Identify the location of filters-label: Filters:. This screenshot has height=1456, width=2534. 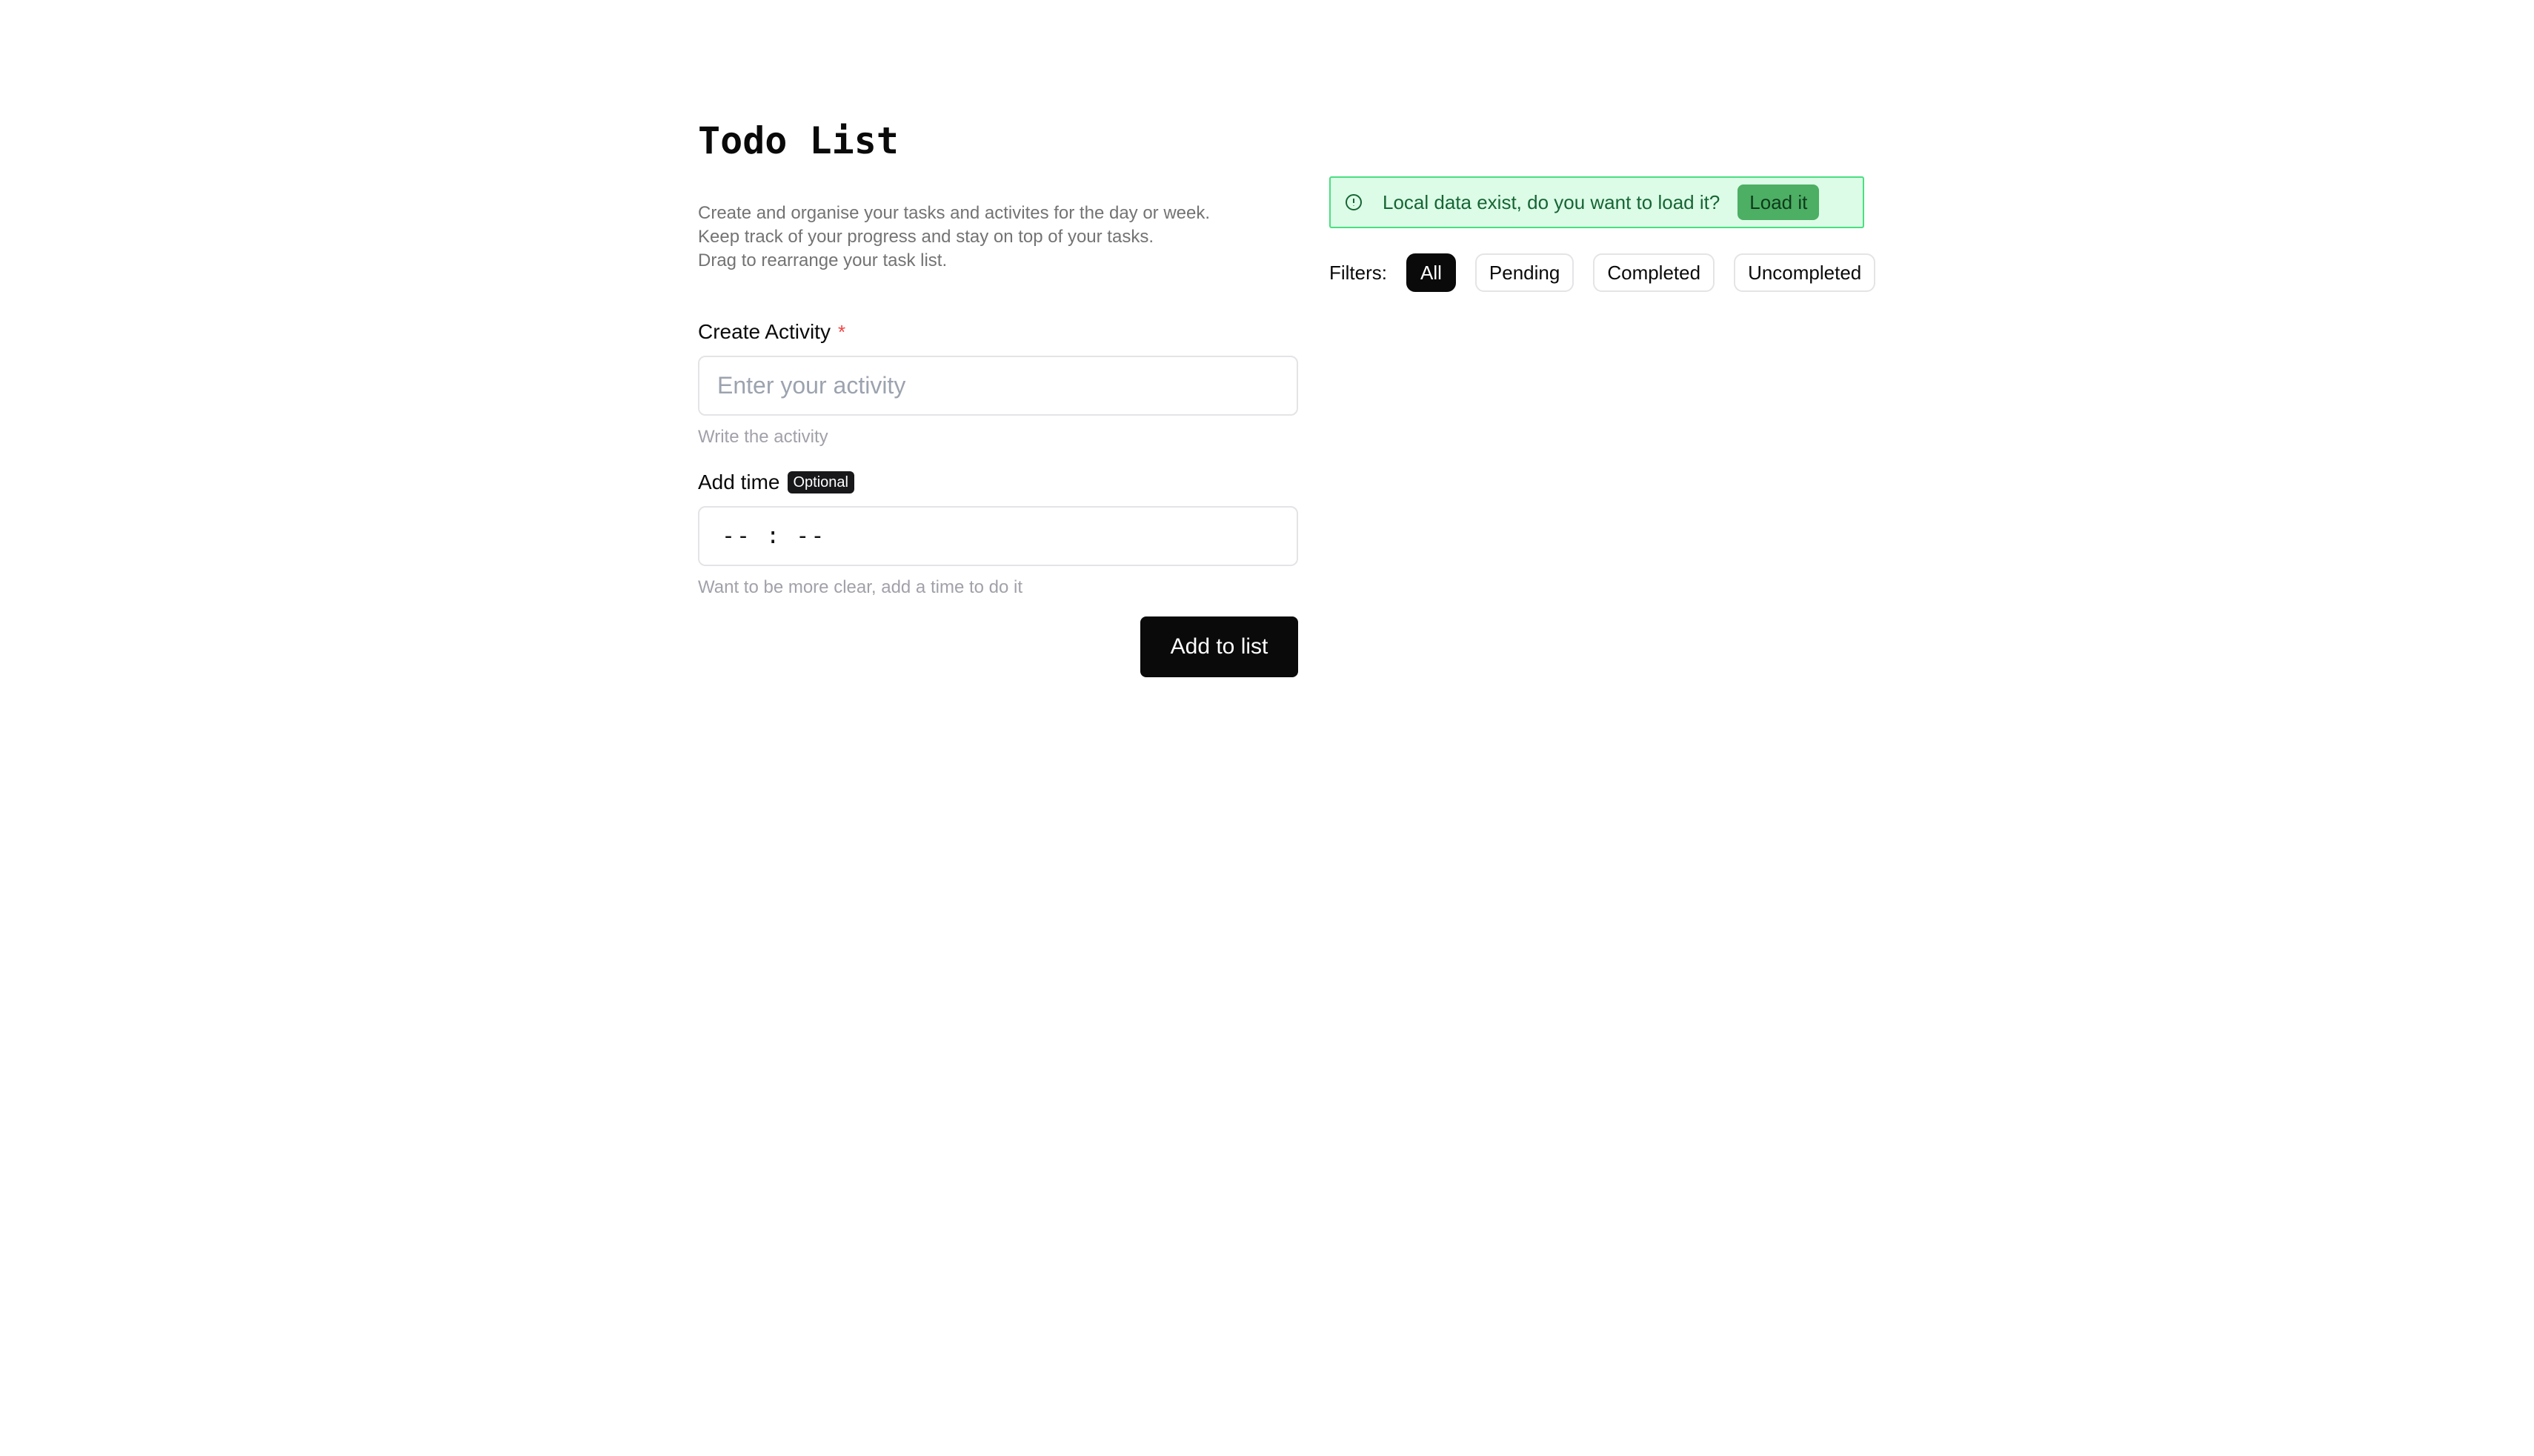
(1358, 272).